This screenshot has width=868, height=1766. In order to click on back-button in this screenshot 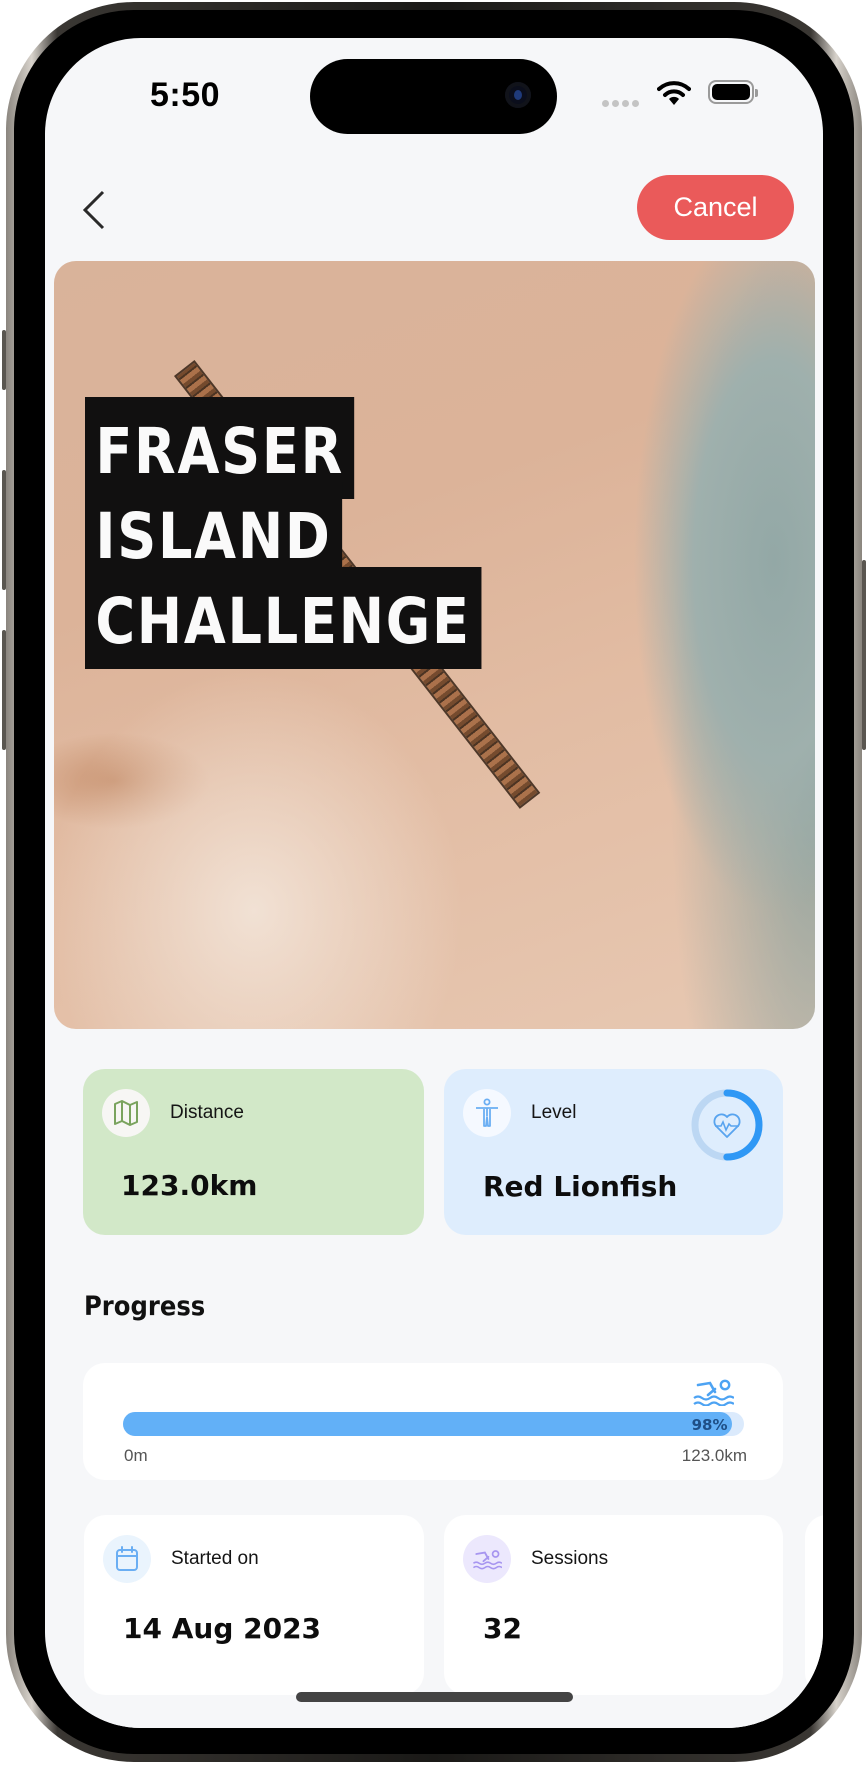, I will do `click(97, 210)`.